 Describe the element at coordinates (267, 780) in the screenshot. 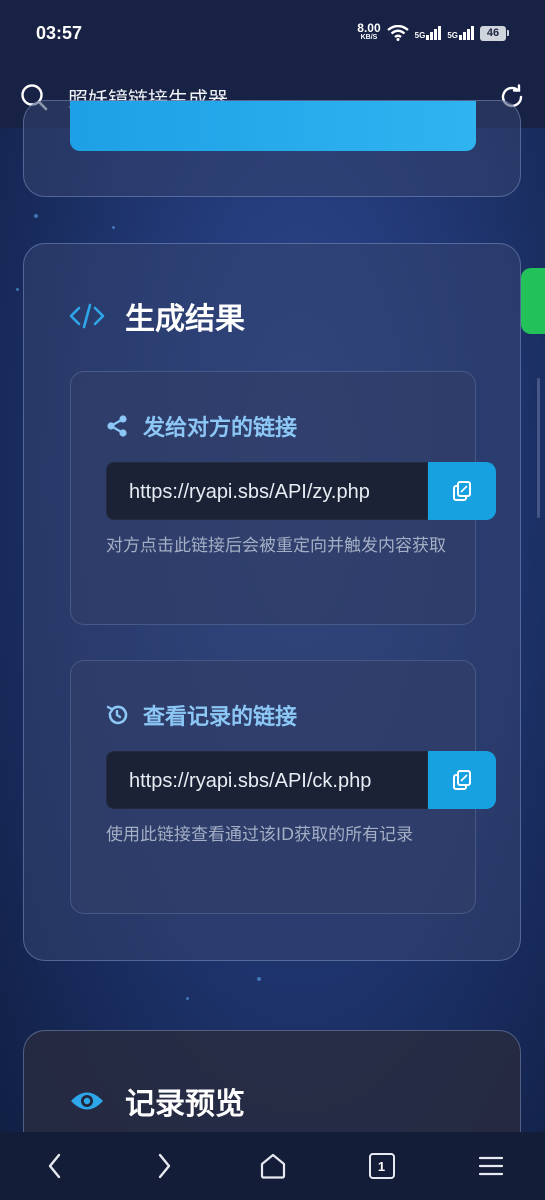

I see `view-link-input: https://ryapi.sbs/API/ck.php` at that location.